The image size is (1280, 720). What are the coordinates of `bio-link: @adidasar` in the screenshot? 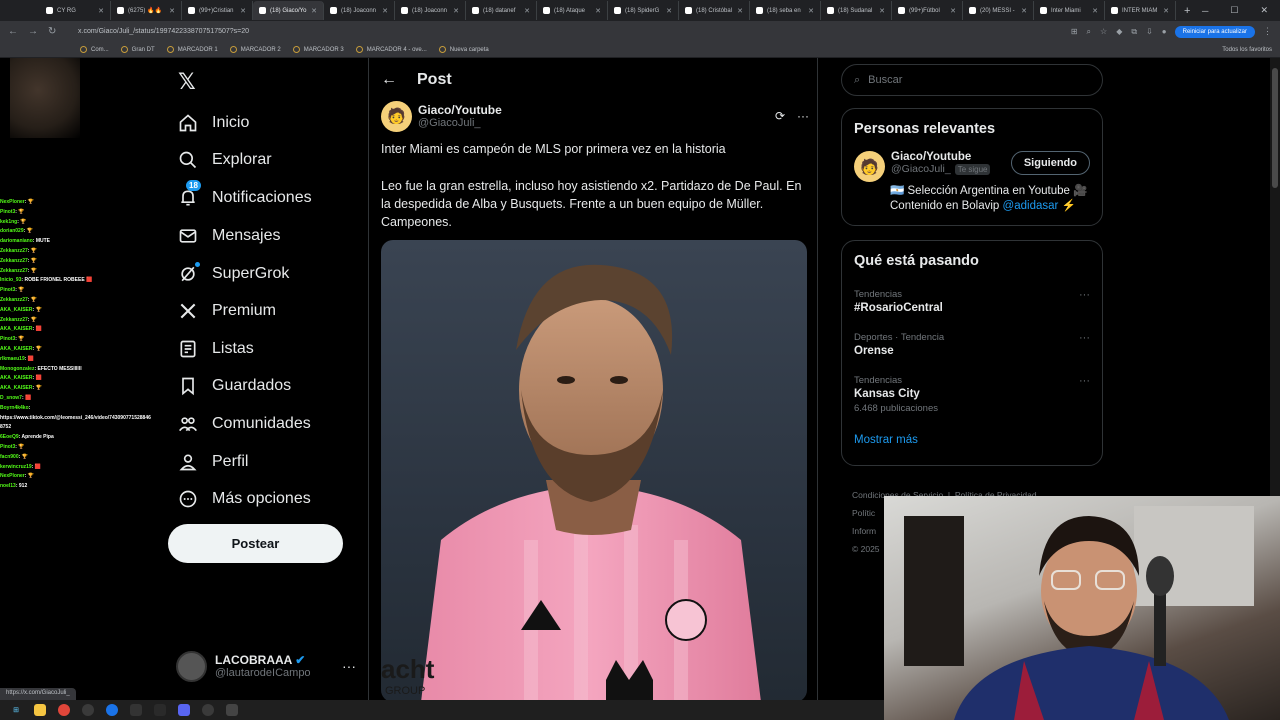 It's located at (1031, 206).